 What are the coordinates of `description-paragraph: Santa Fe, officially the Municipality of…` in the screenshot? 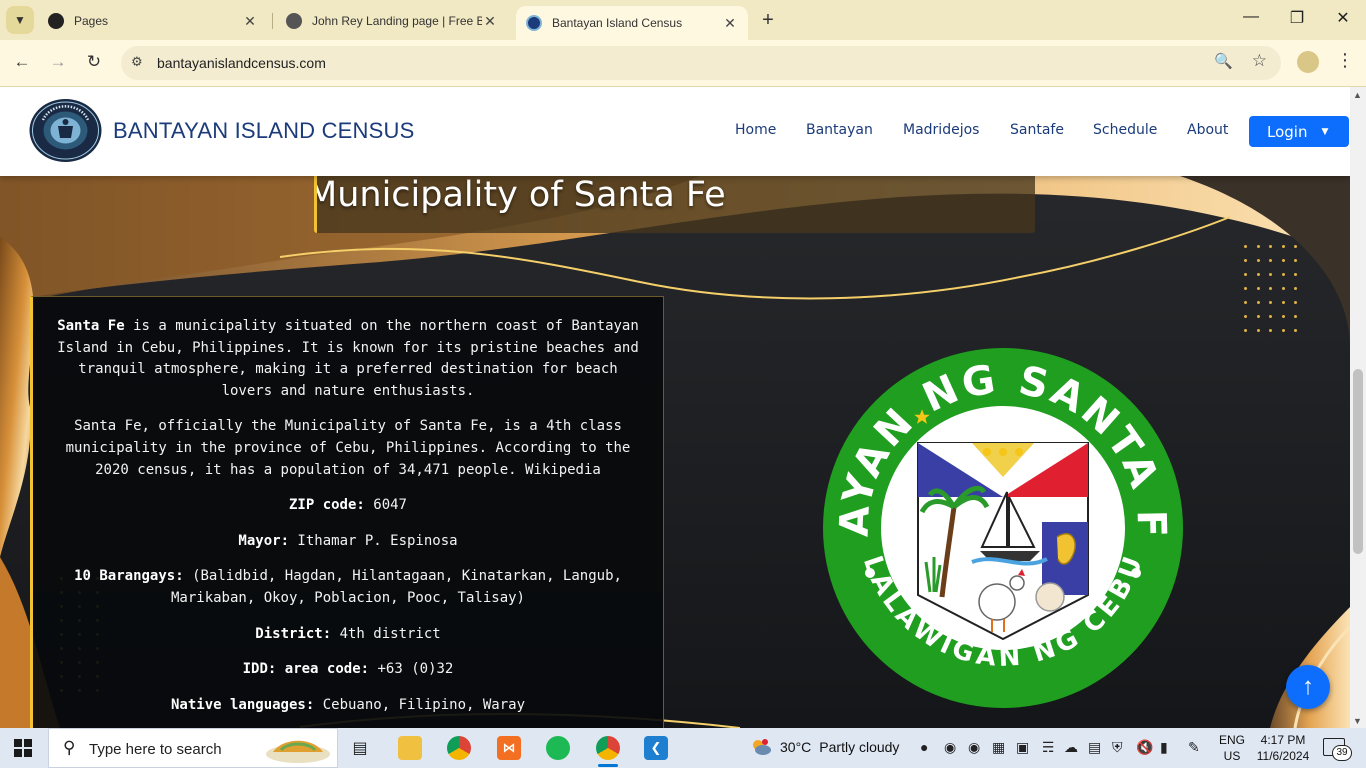 It's located at (348, 448).